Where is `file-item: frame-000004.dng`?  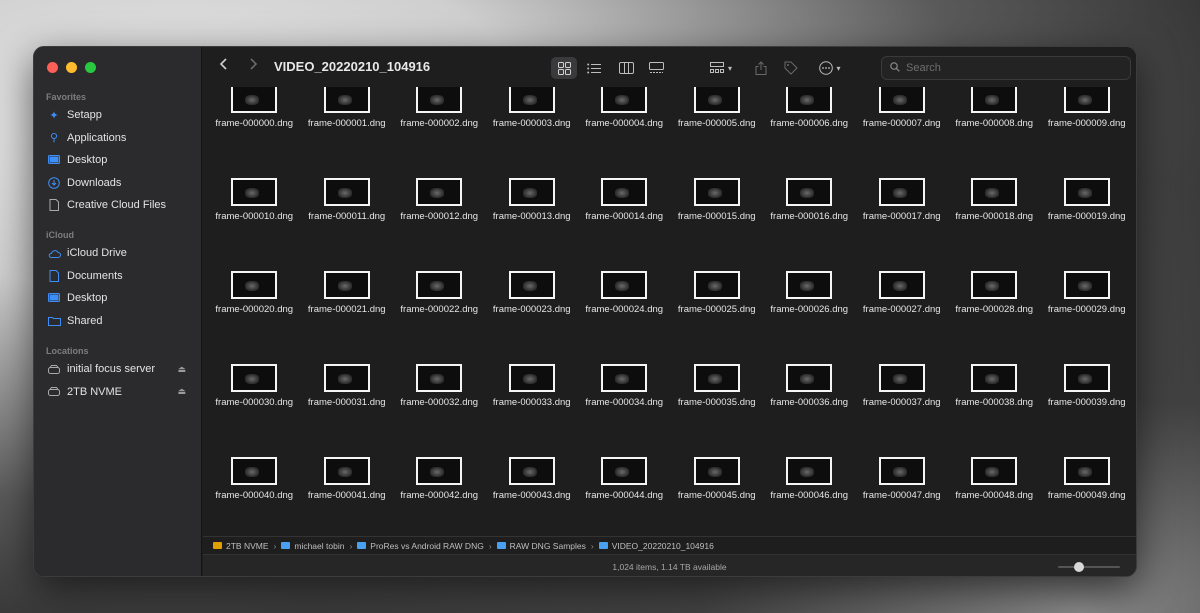
file-item: frame-000004.dng is located at coordinates (624, 112).